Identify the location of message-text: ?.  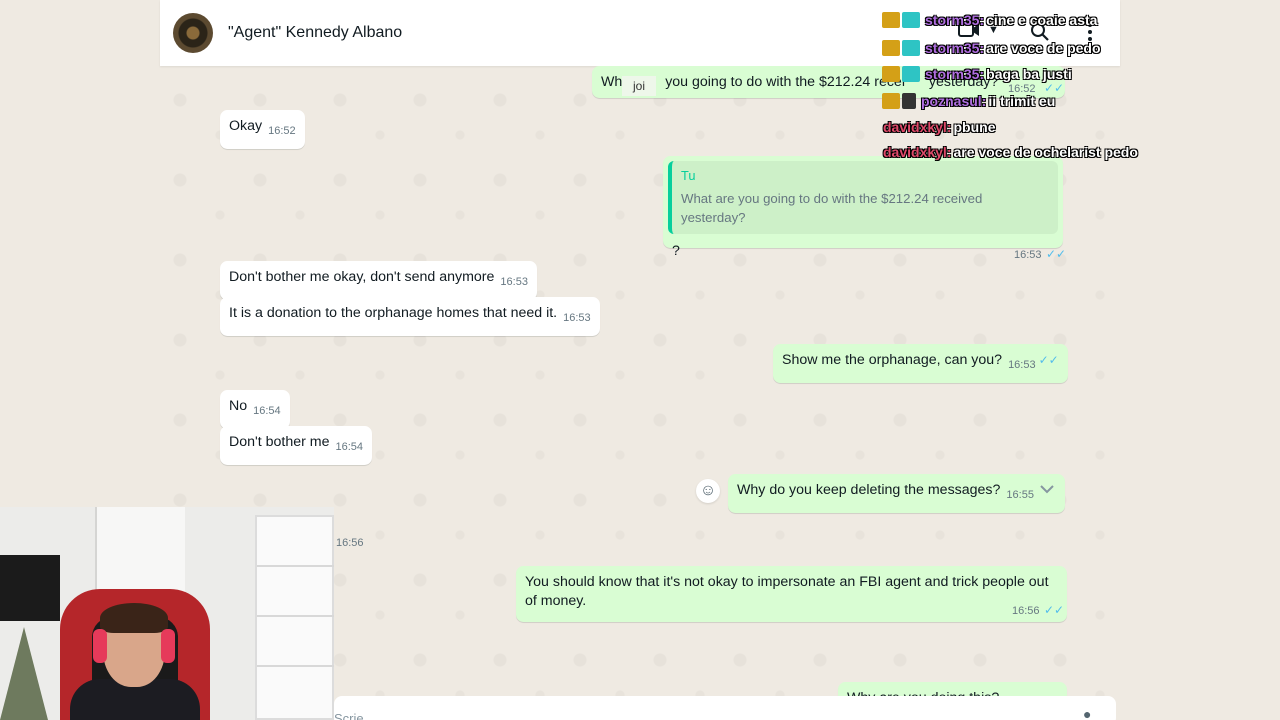
(676, 251).